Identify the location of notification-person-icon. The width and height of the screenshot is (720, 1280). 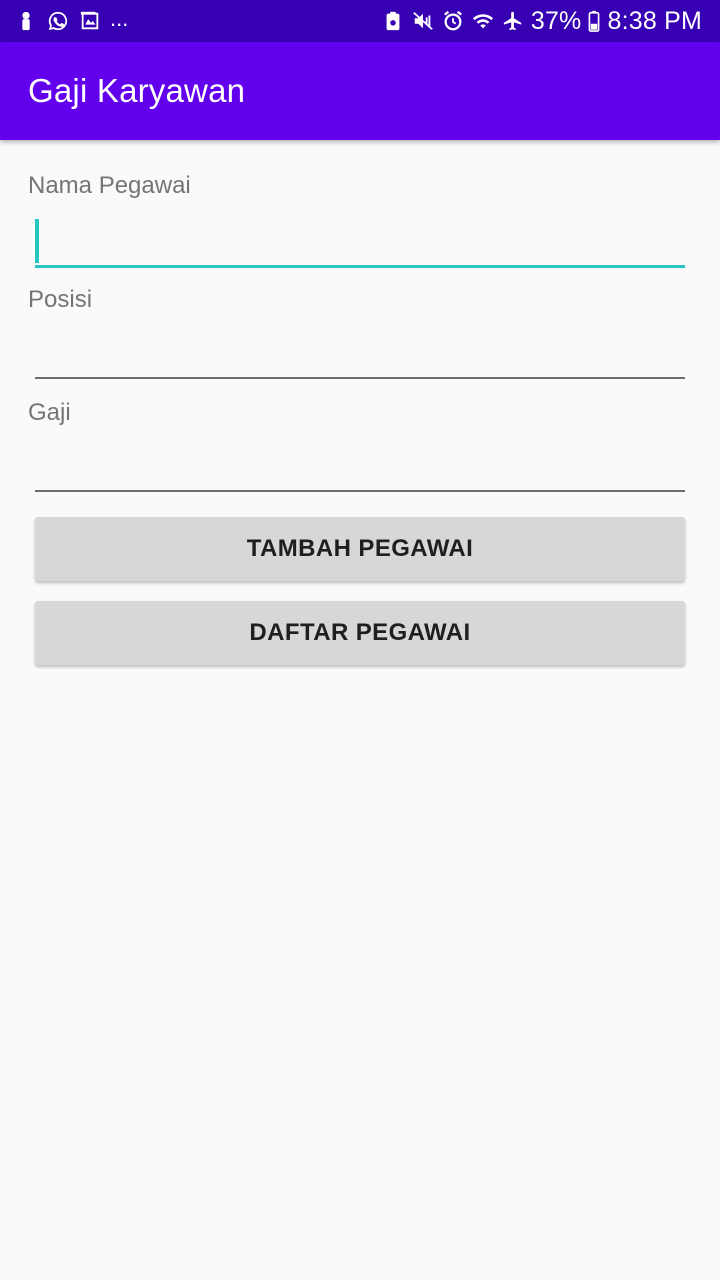
(26, 21).